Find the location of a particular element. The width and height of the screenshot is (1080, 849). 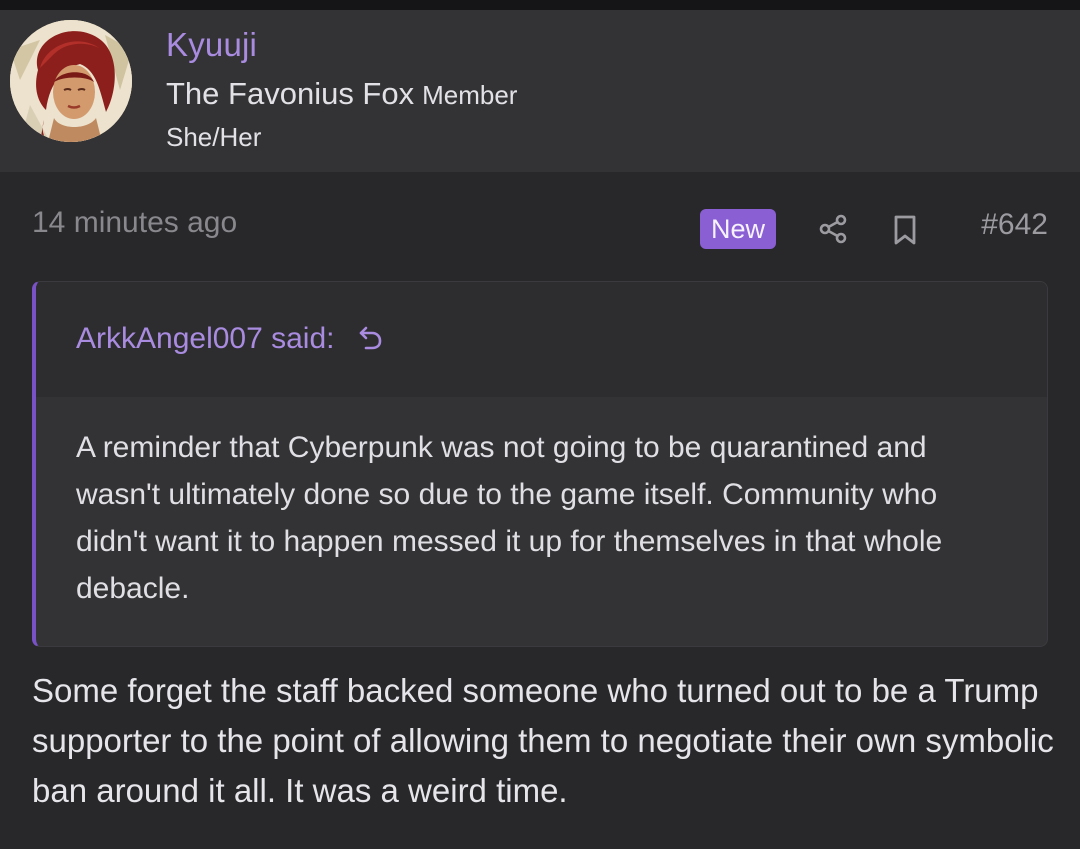

pronouns: She/Her is located at coordinates (214, 137).